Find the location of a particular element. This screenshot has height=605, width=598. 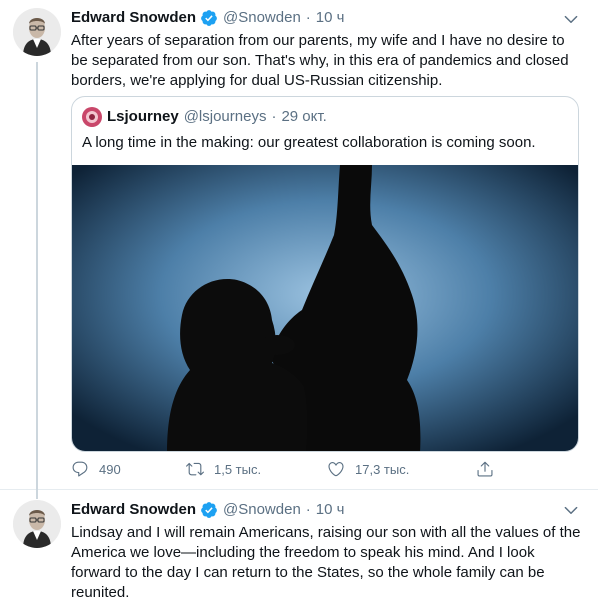

retweet-action: 1,5 тыс. is located at coordinates (223, 469).